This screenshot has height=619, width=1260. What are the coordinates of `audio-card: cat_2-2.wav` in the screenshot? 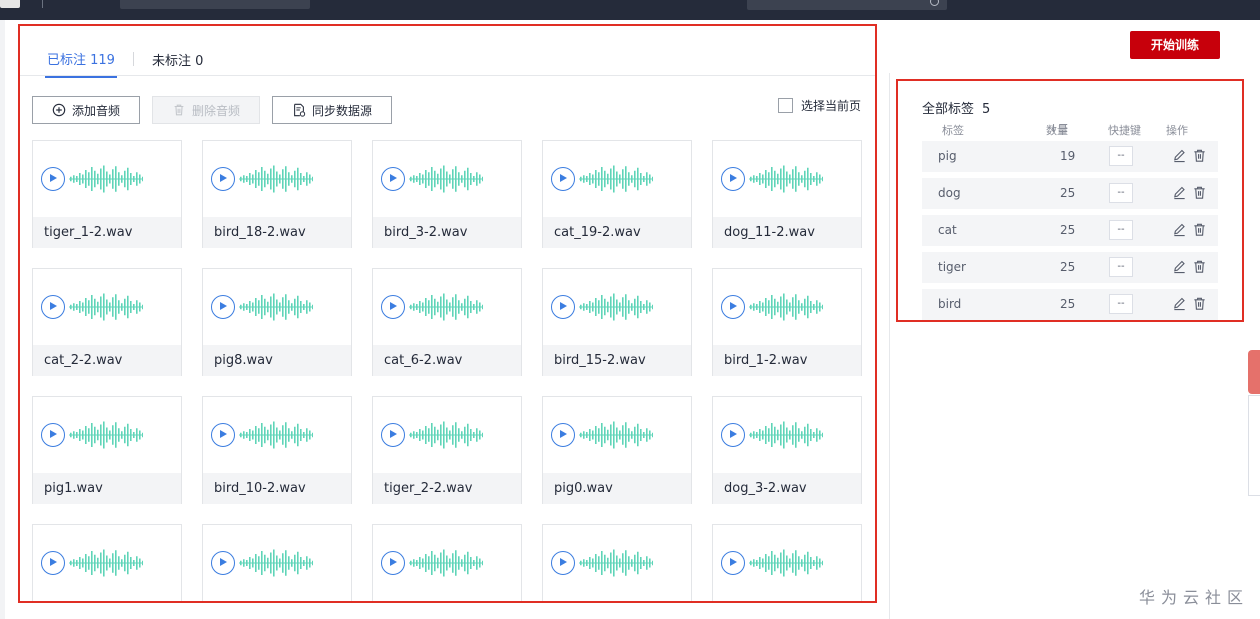 It's located at (107, 322).